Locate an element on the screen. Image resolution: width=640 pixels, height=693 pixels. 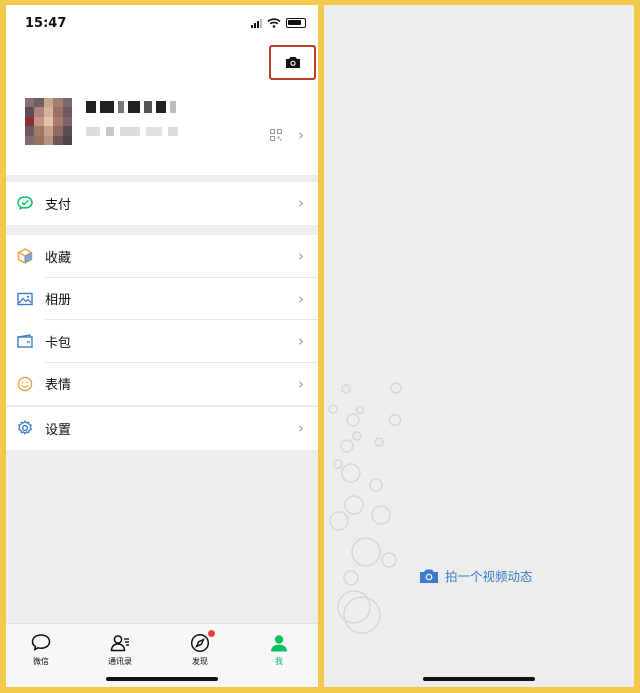
menu-item-label: 相册 is located at coordinates (58, 301).